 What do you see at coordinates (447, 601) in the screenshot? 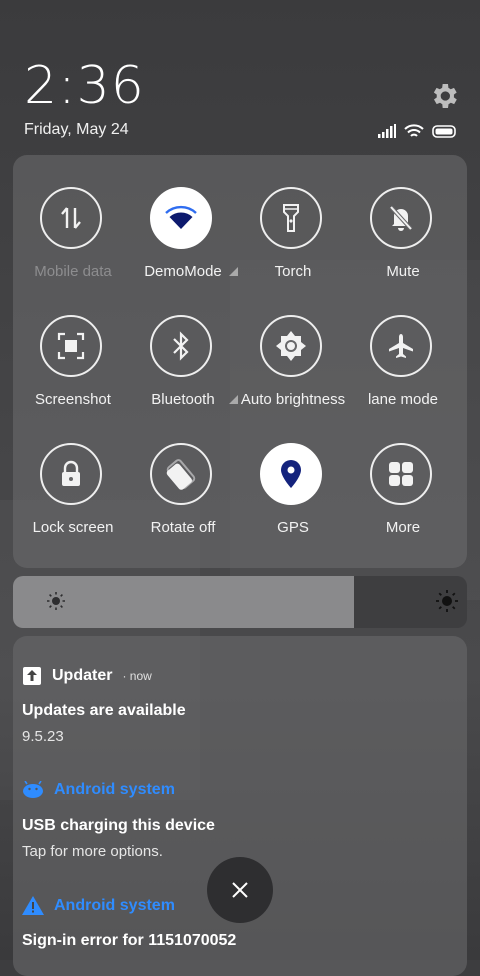
I see `brightness-high-icon` at bounding box center [447, 601].